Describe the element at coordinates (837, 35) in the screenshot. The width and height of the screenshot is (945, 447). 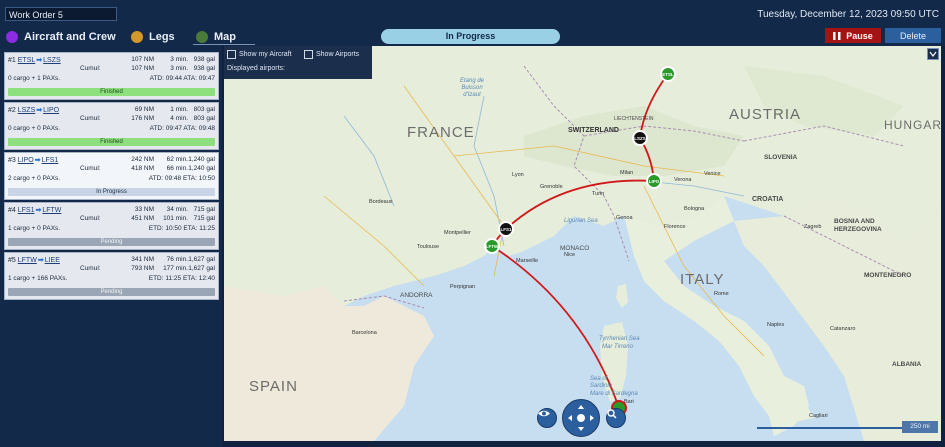
I see `pause-icon` at that location.